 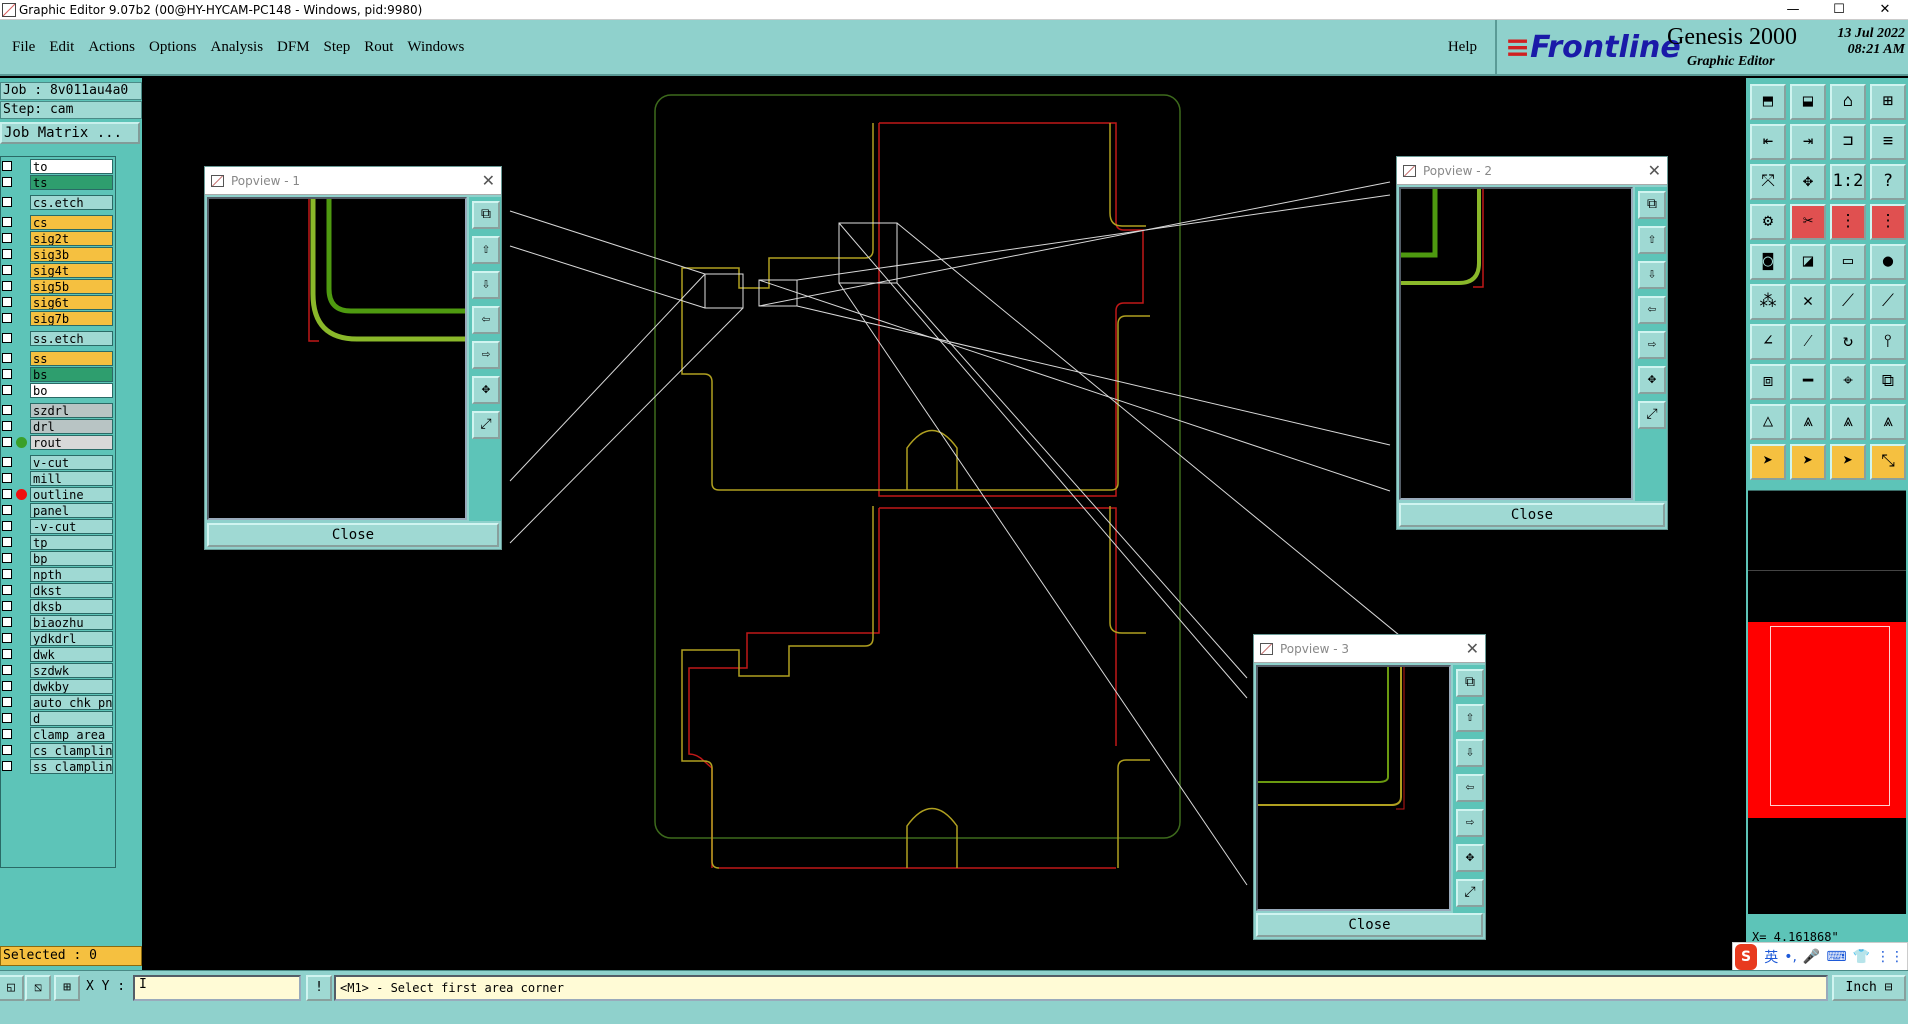 What do you see at coordinates (1654, 171) in the screenshot?
I see `popview-2-close-icon: ✕` at bounding box center [1654, 171].